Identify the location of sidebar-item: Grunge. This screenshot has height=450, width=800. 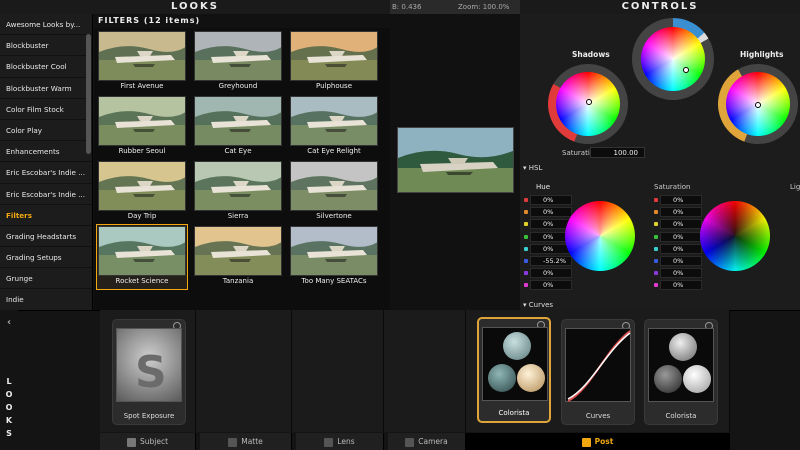
(46, 279).